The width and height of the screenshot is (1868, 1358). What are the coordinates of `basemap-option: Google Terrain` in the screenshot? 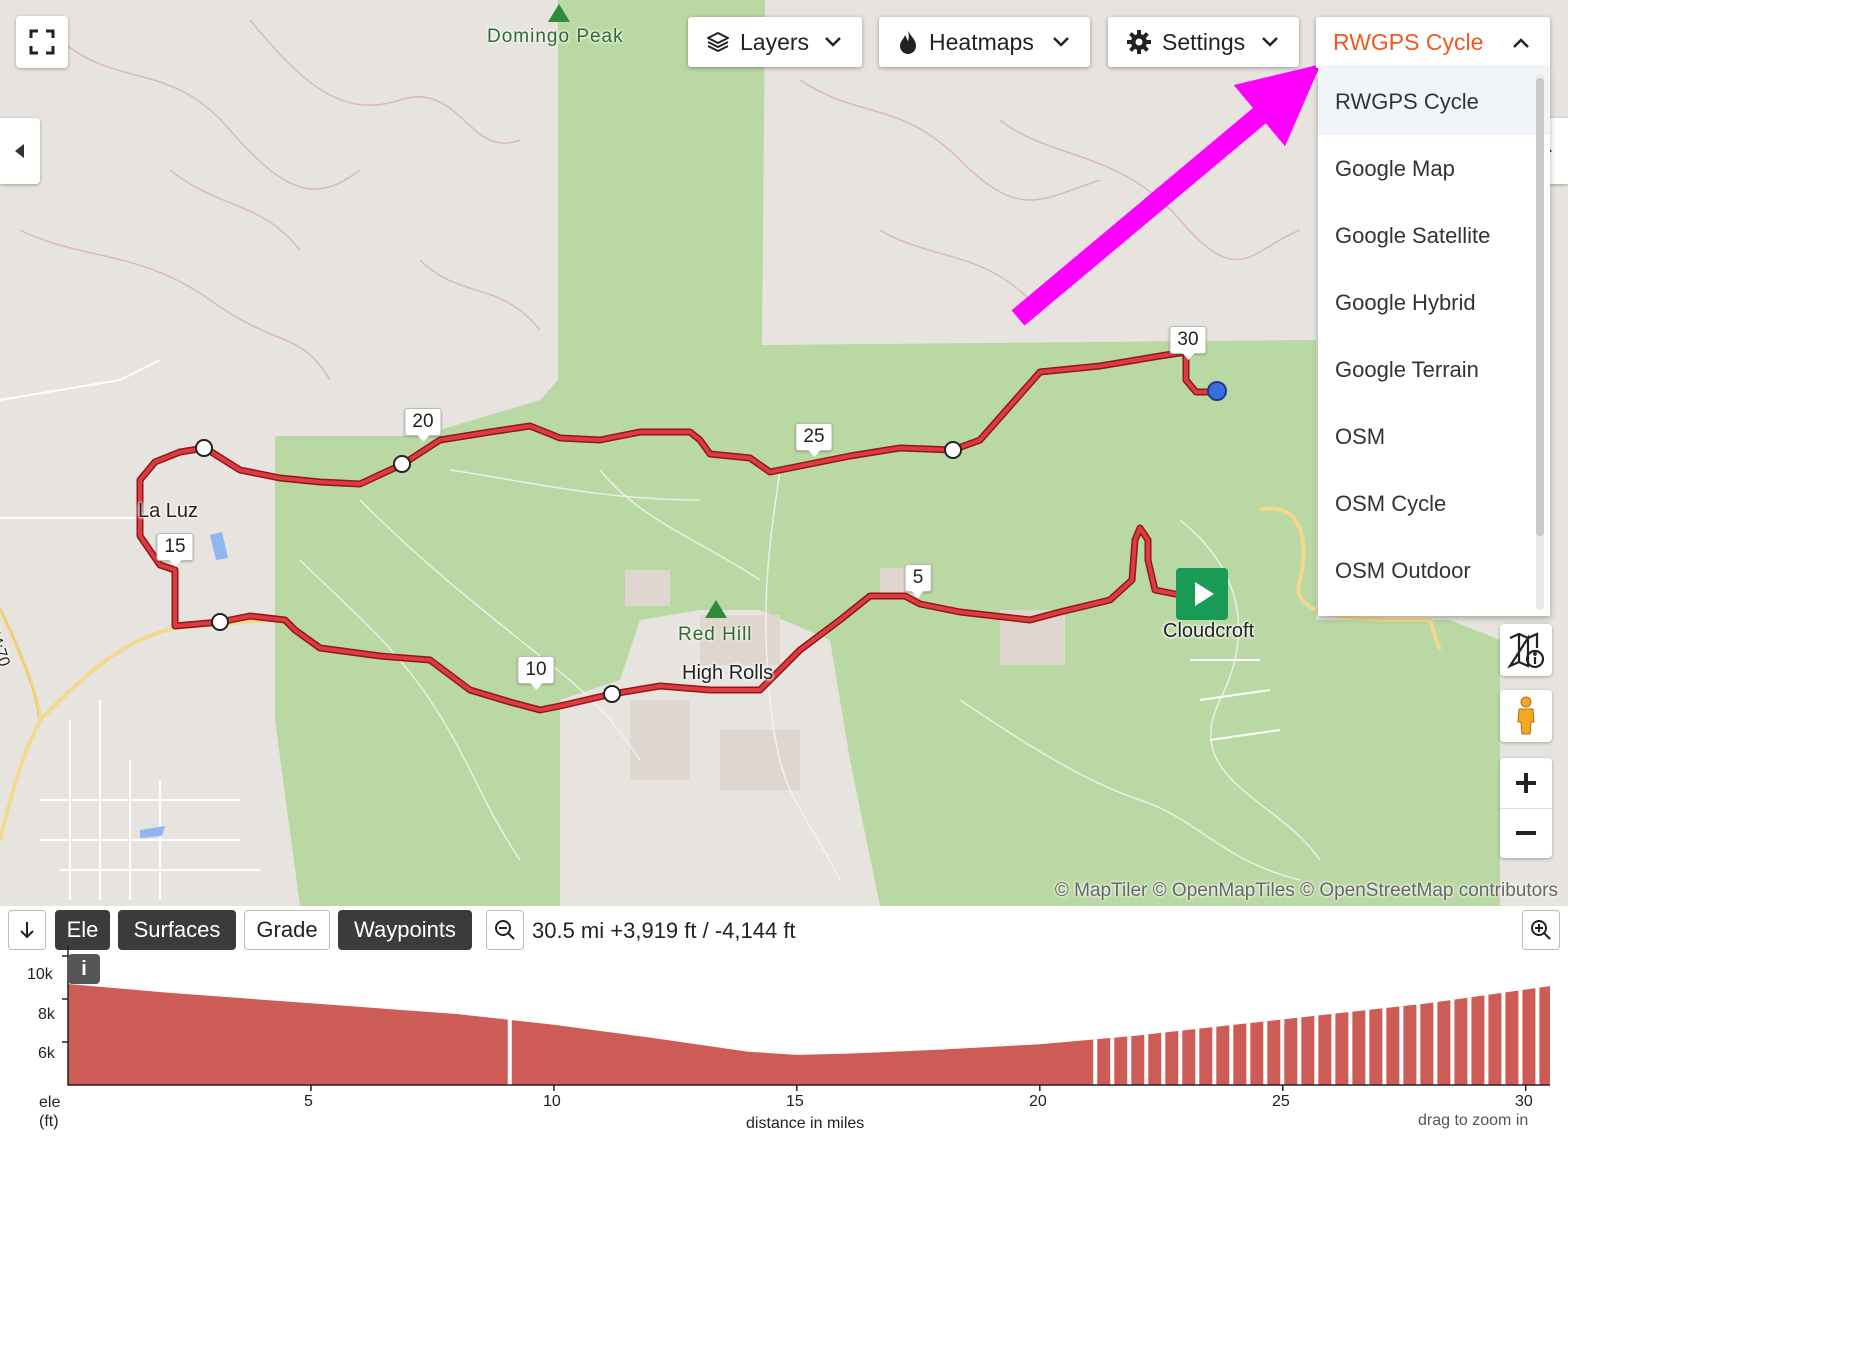 It's located at (1434, 369).